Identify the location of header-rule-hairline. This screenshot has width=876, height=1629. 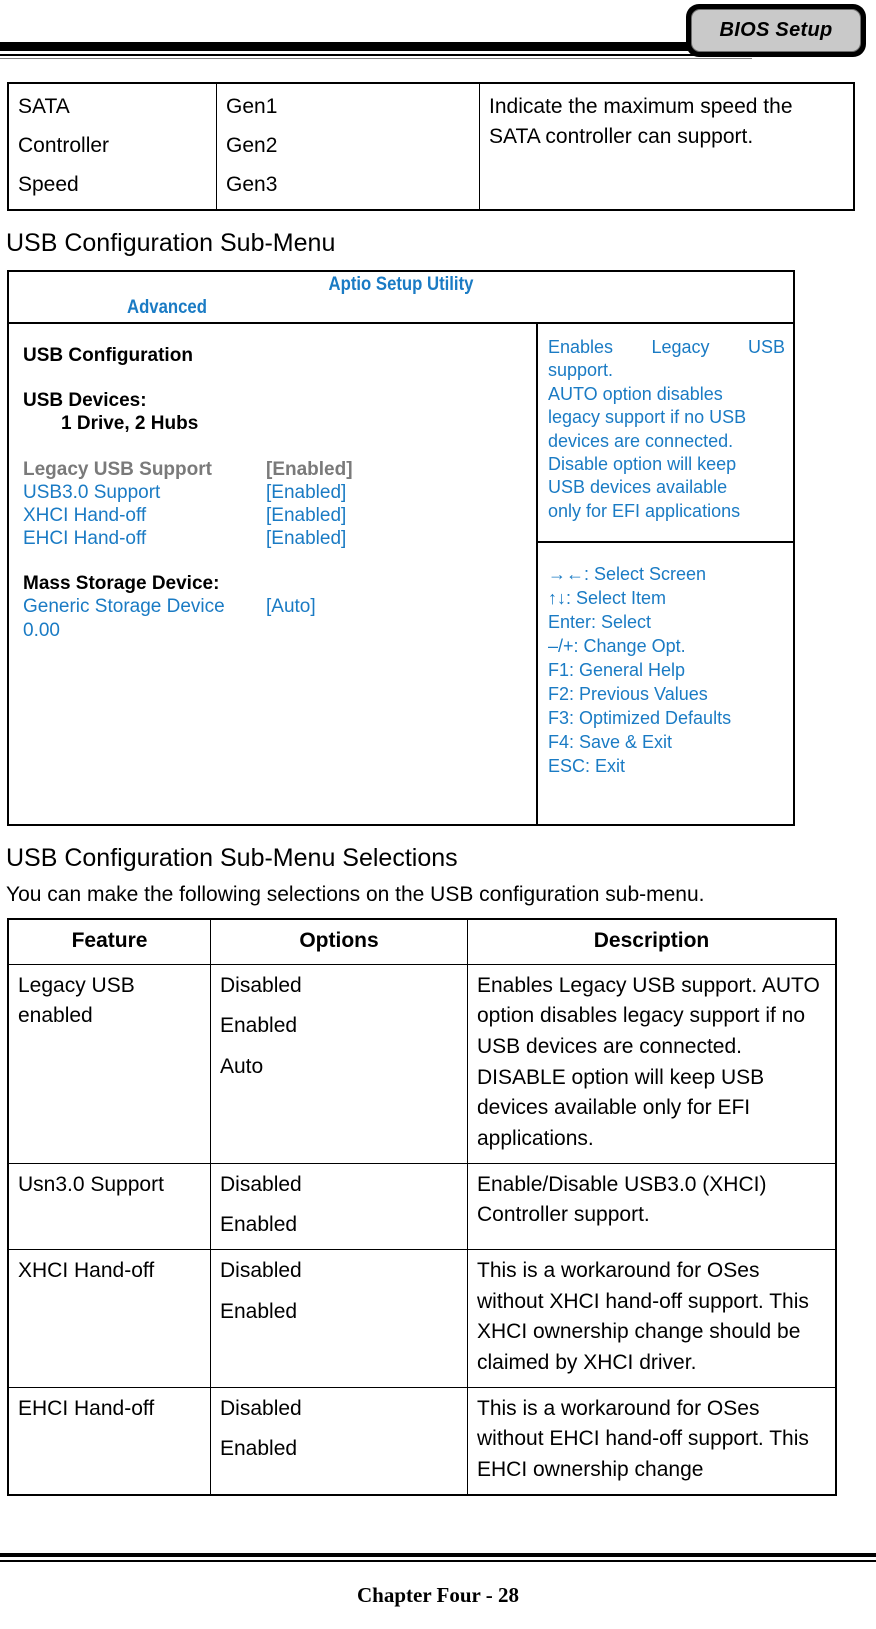
(376, 58).